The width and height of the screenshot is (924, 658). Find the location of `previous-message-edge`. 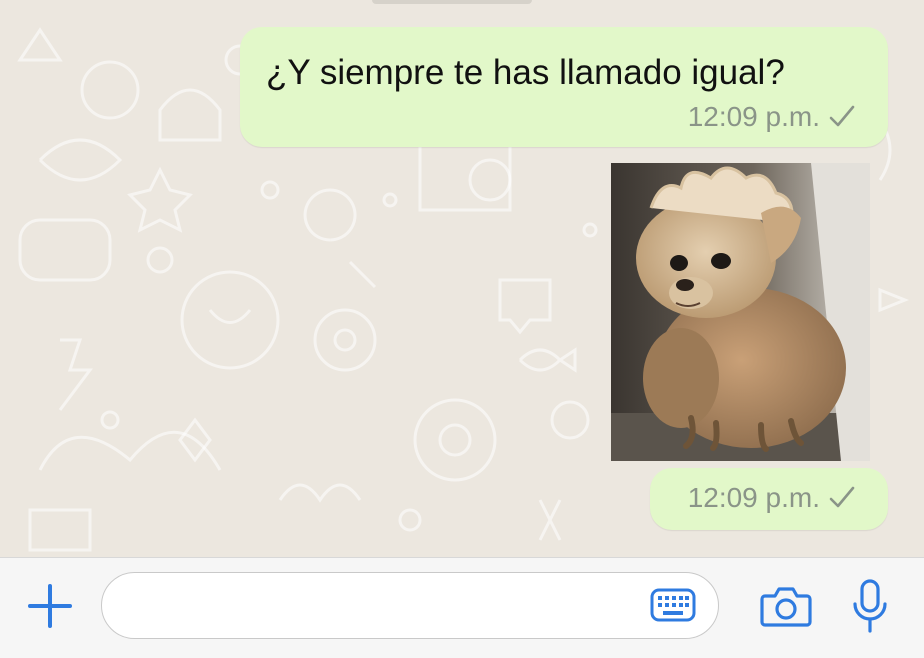

previous-message-edge is located at coordinates (452, 2).